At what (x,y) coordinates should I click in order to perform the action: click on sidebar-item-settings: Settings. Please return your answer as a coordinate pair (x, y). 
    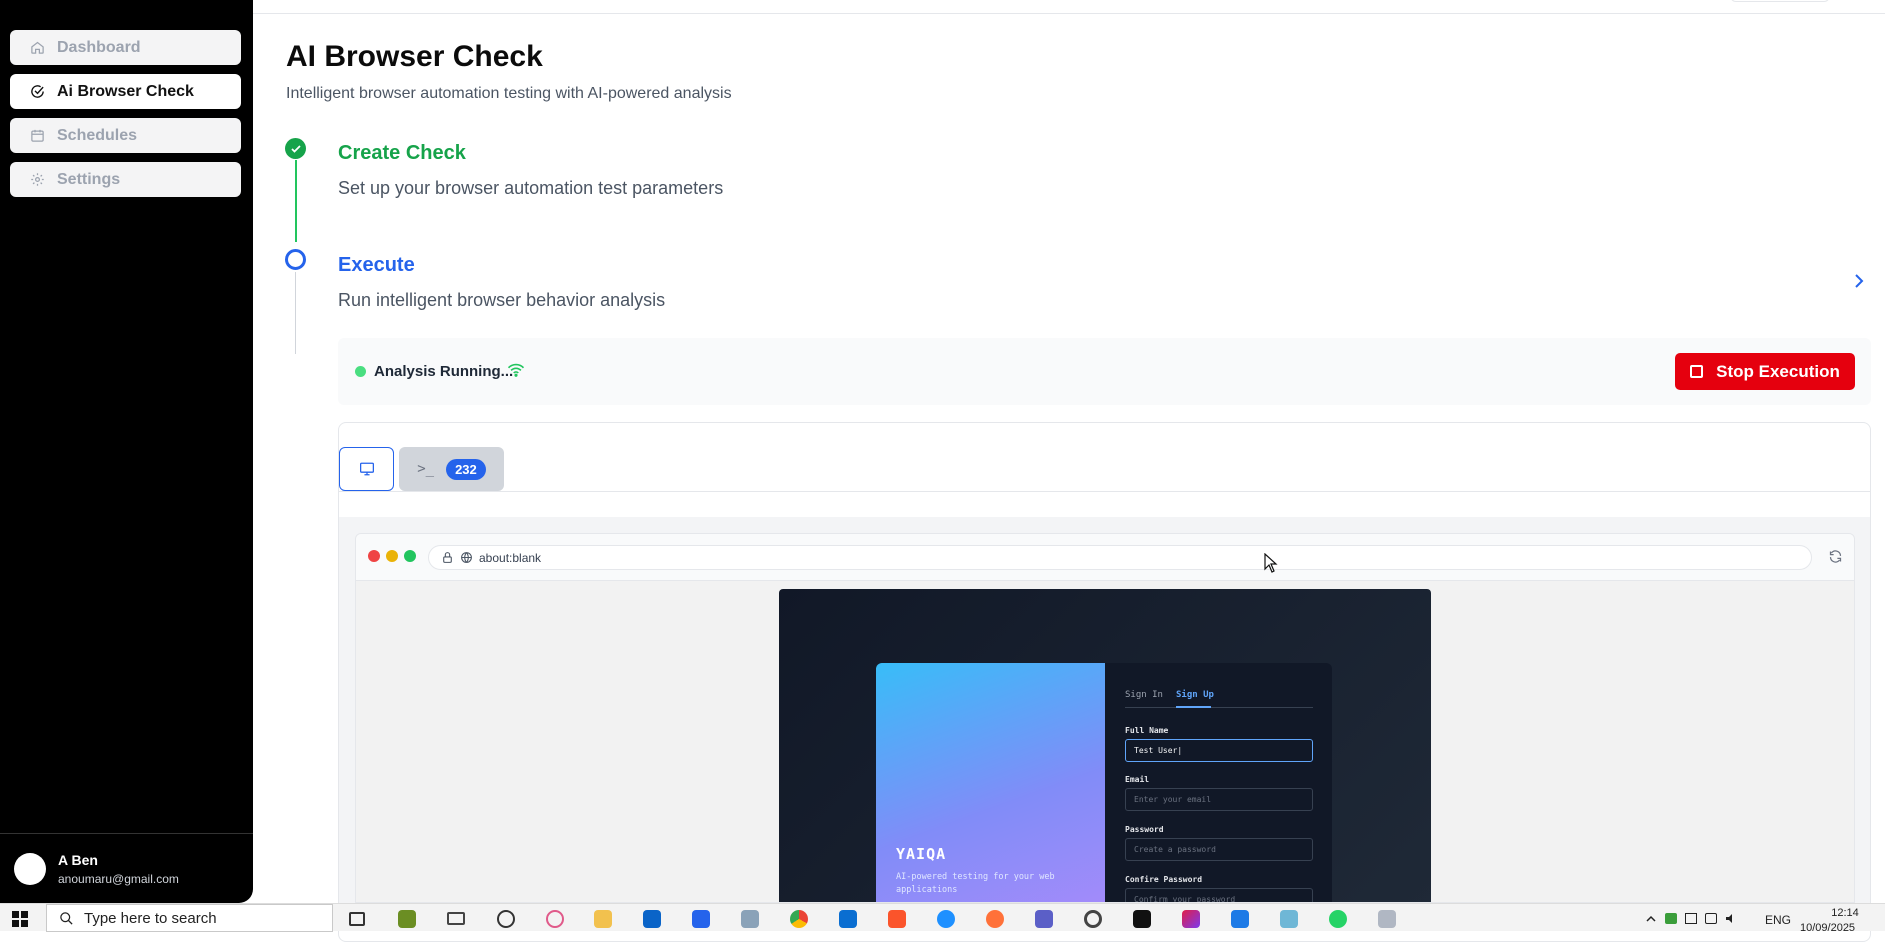
    Looking at the image, I should click on (125, 179).